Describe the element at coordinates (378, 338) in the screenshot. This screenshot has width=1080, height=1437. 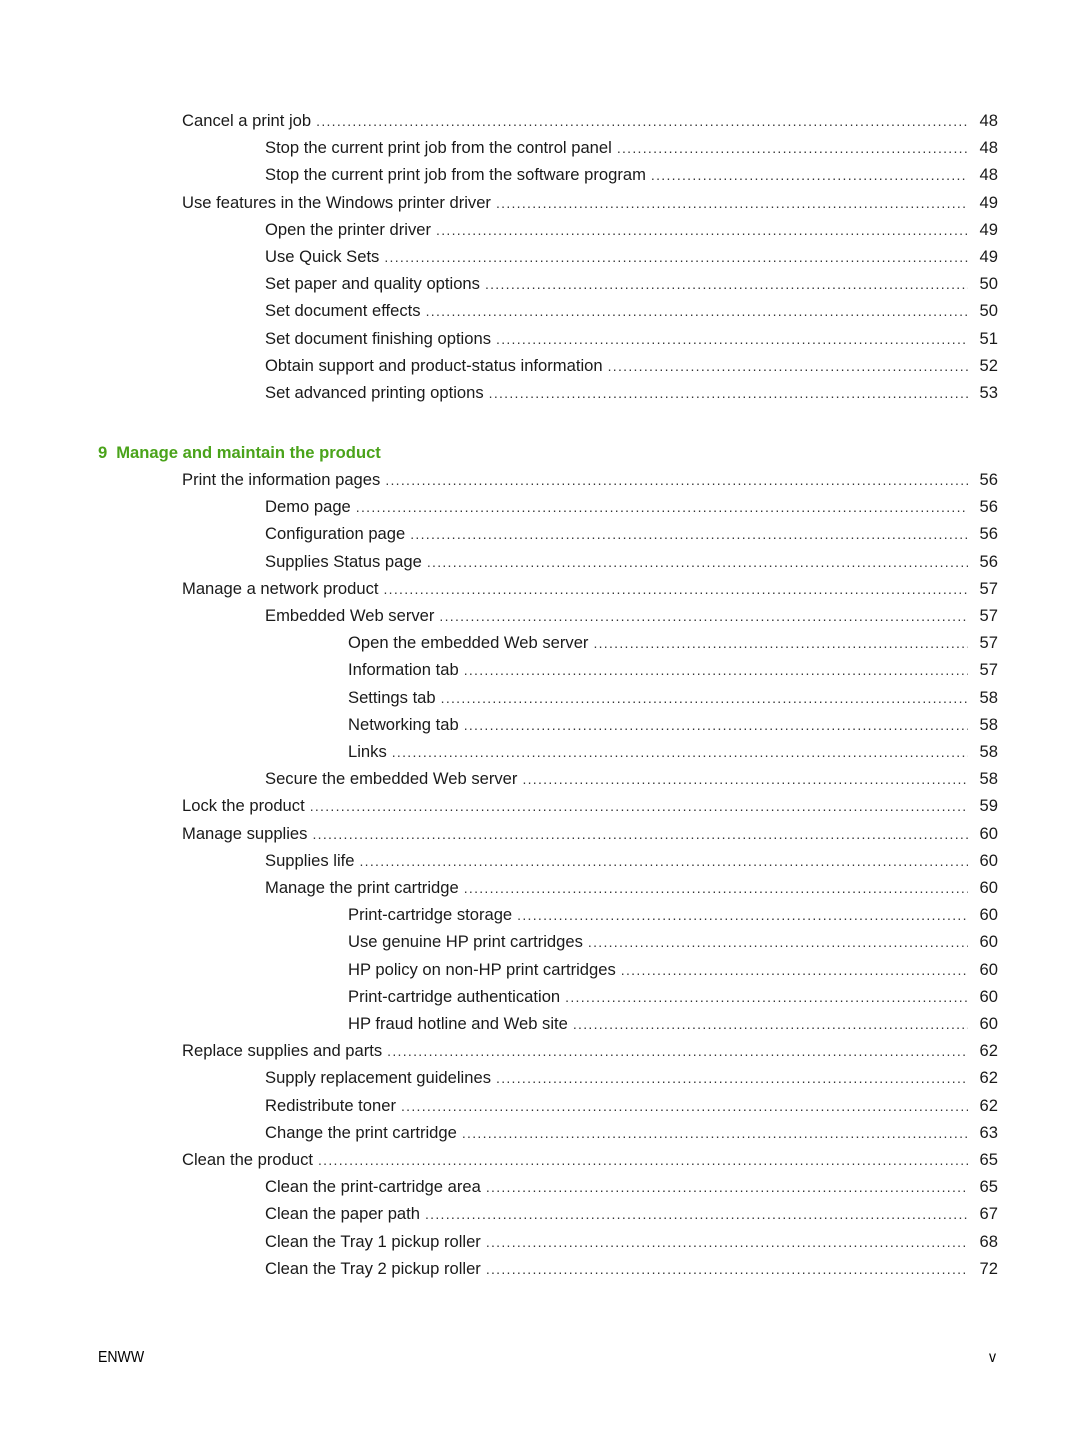
I see `toc-entry-title: Set document finishing options` at that location.